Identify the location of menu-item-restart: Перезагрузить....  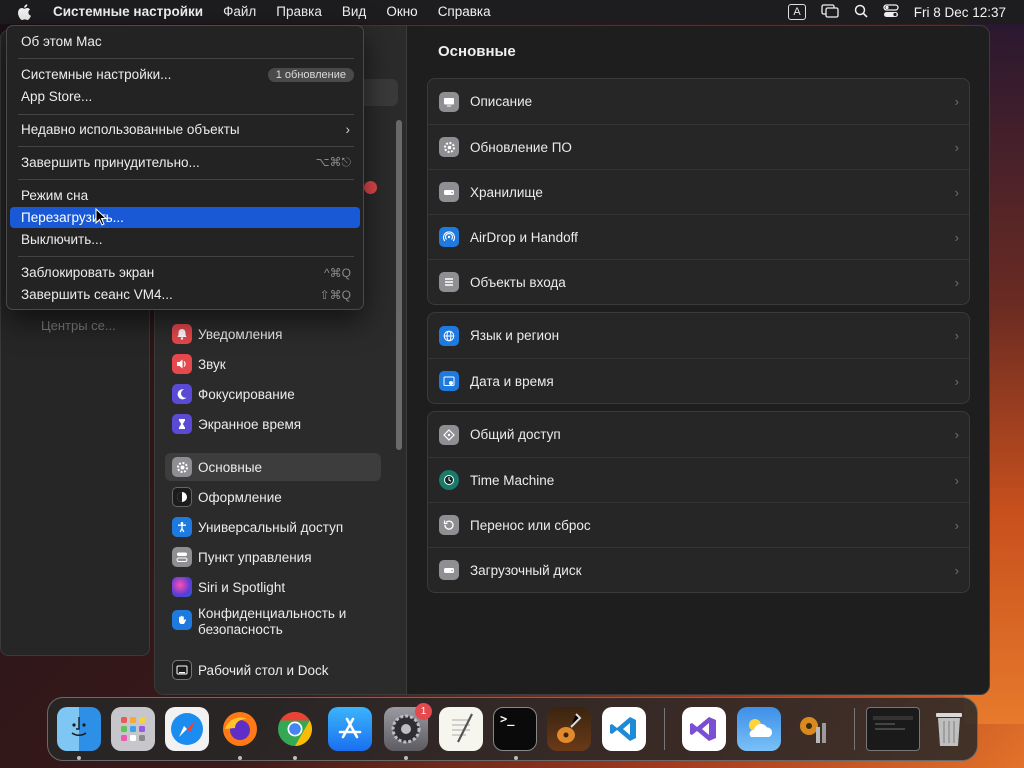
(185, 217).